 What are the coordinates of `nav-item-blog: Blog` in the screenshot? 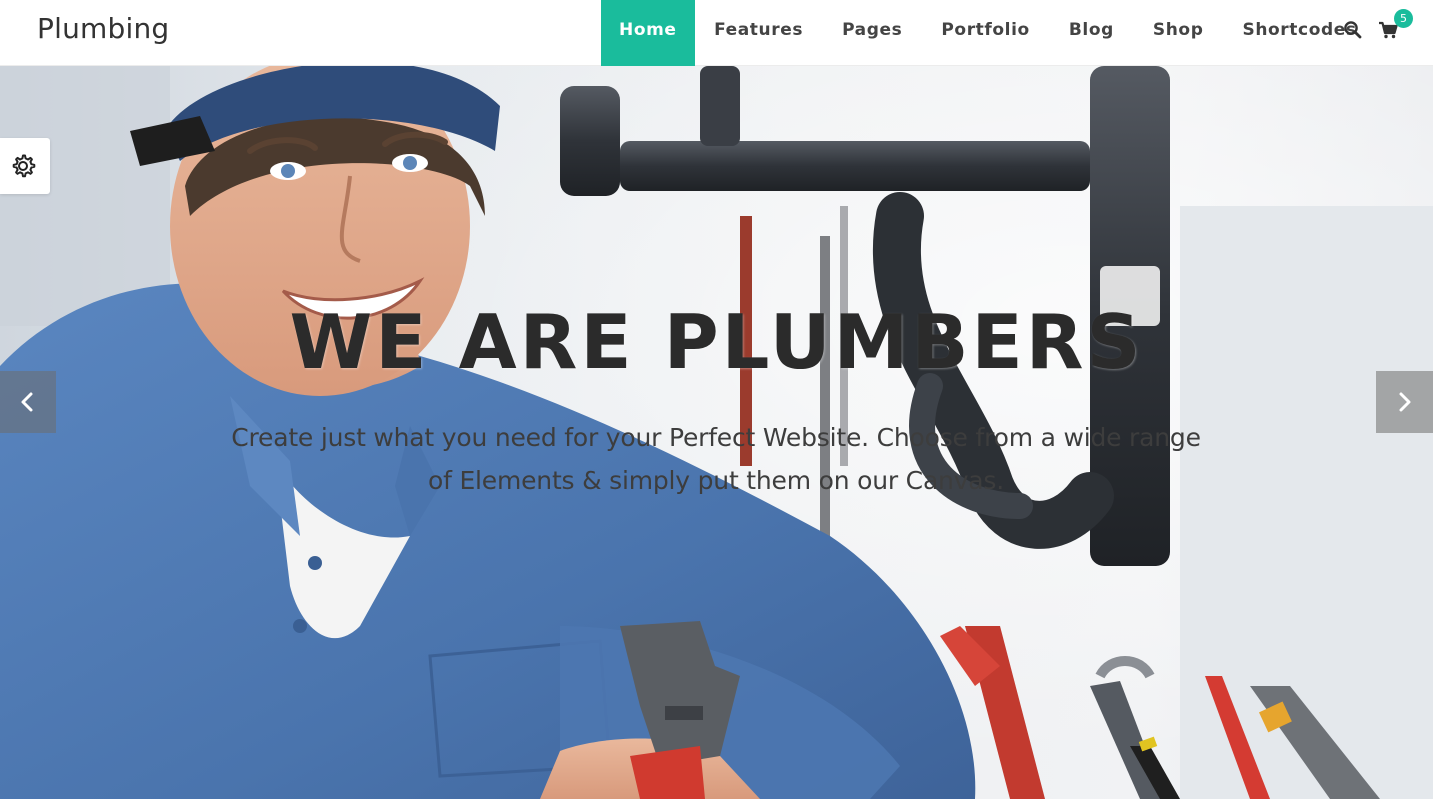 It's located at (1091, 33).